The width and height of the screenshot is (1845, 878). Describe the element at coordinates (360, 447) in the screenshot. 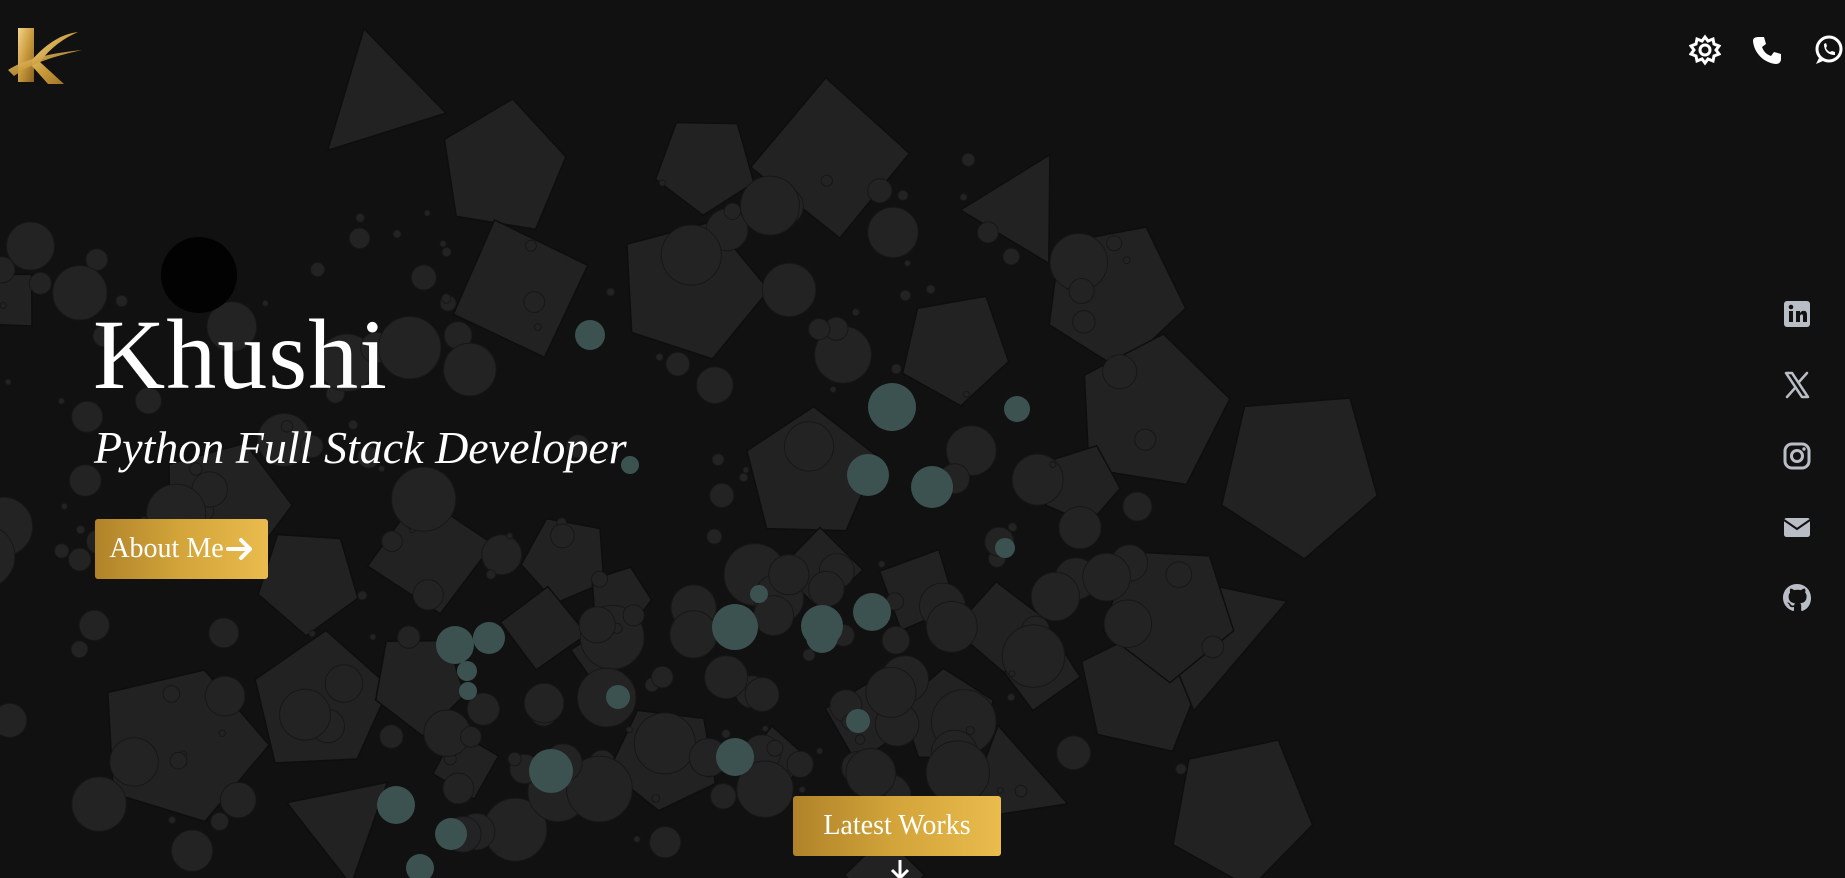

I see `hero-role: Python Full Stack Developer` at that location.